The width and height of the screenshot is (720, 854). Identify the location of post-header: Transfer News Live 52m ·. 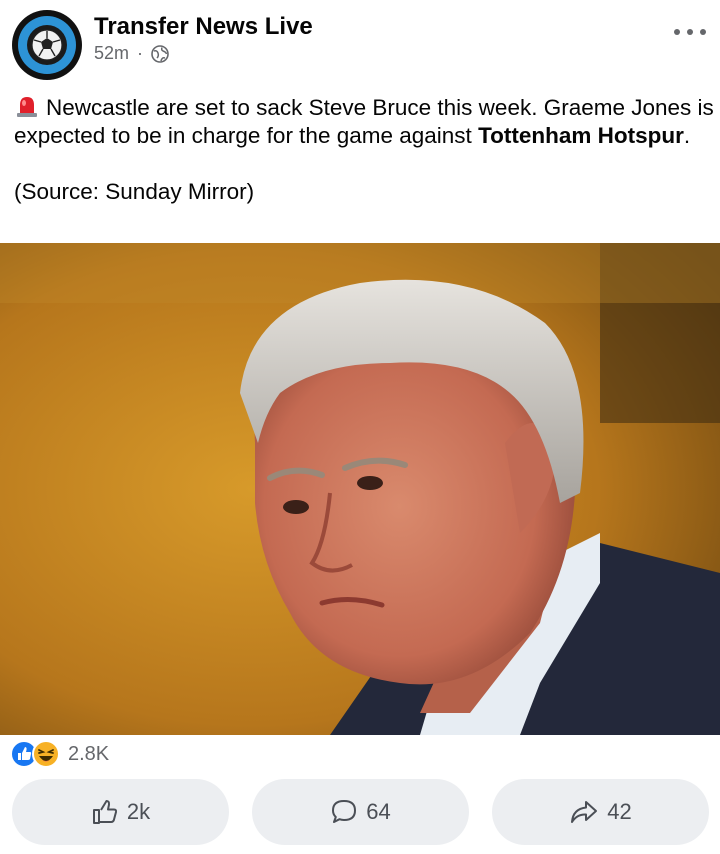
(360, 45).